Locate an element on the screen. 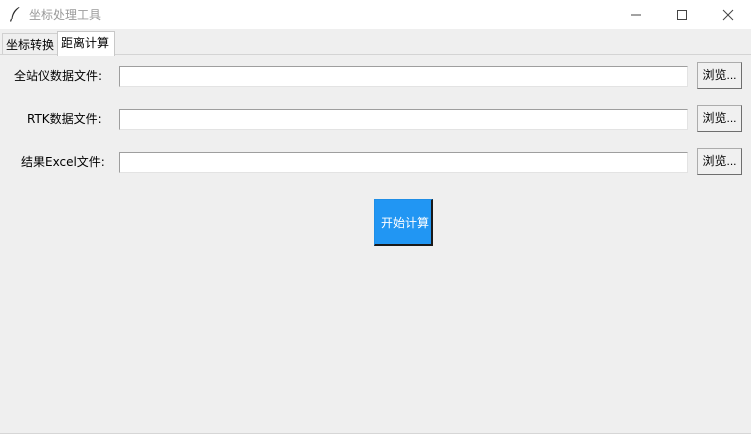 This screenshot has height=434, width=751. tab-coordinate-conversion: 坐标转换 is located at coordinates (30, 44).